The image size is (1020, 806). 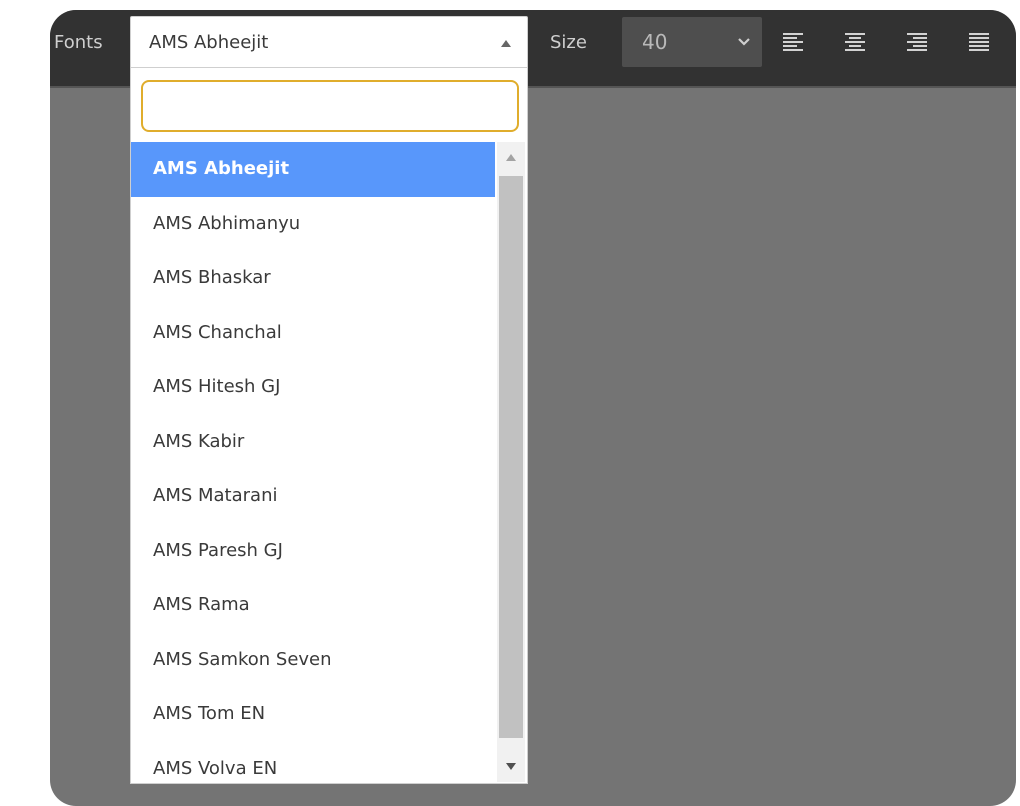 What do you see at coordinates (511, 766) in the screenshot?
I see `scroll-down-icon` at bounding box center [511, 766].